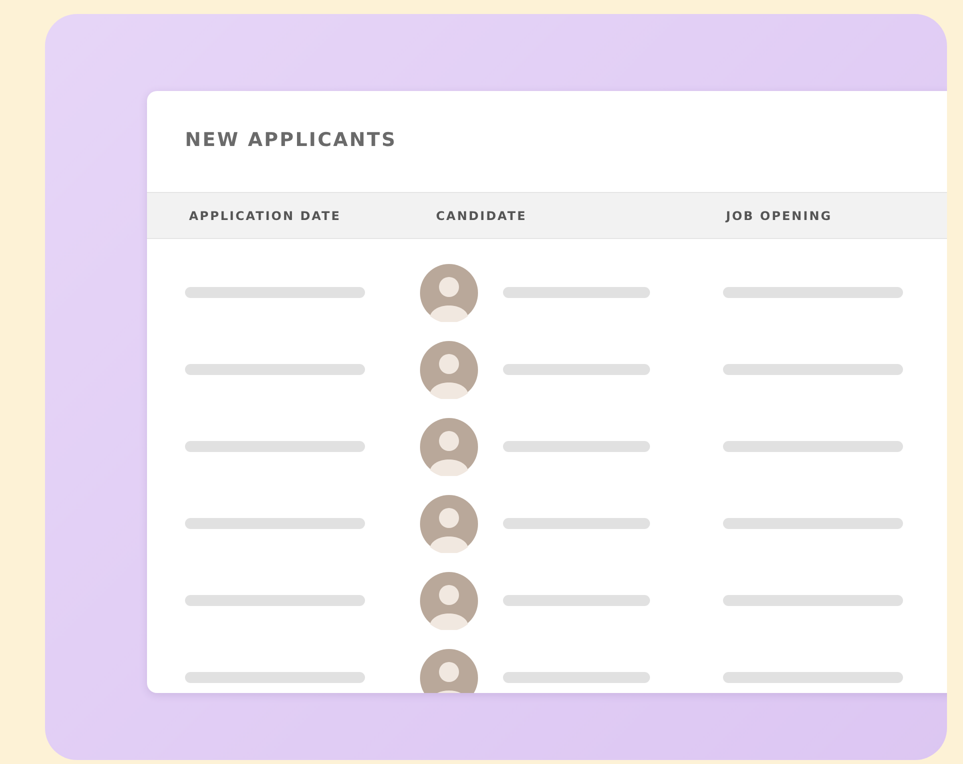 Image resolution: width=963 pixels, height=764 pixels. Describe the element at coordinates (265, 215) in the screenshot. I see `column-header: APPLICATION DATE` at that location.